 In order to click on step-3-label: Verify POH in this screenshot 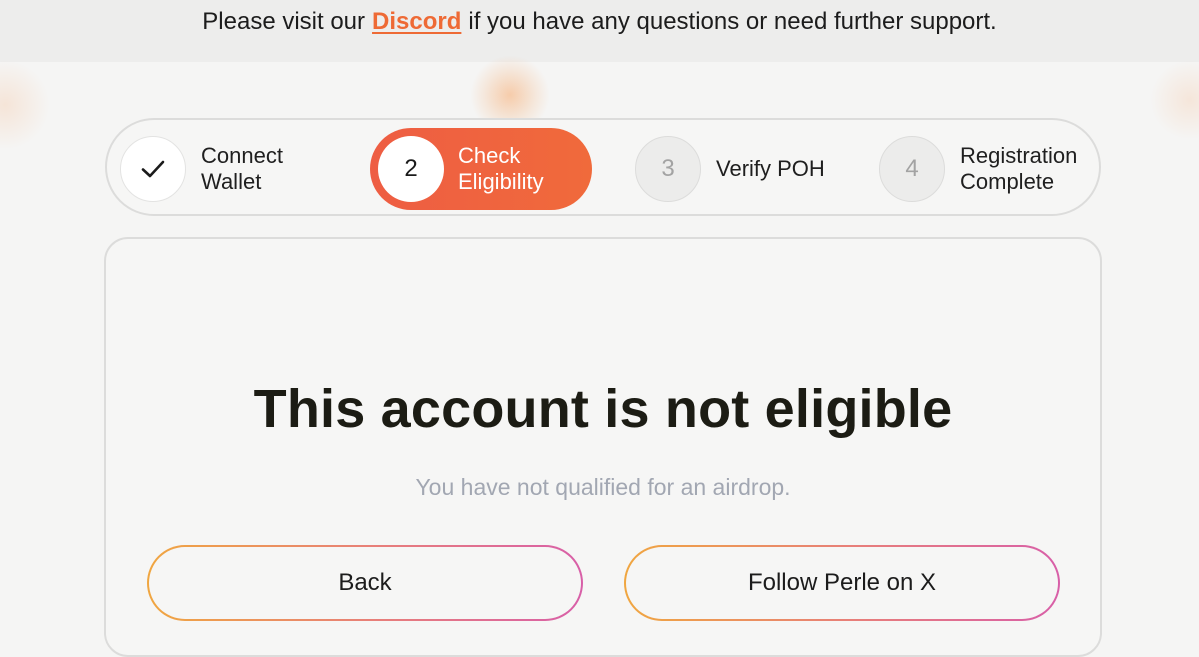, I will do `click(770, 169)`.